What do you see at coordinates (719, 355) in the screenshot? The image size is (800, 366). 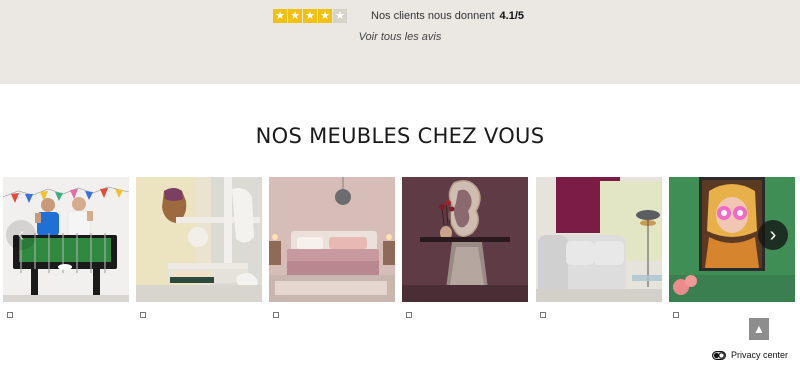 I see `toggle-icon` at bounding box center [719, 355].